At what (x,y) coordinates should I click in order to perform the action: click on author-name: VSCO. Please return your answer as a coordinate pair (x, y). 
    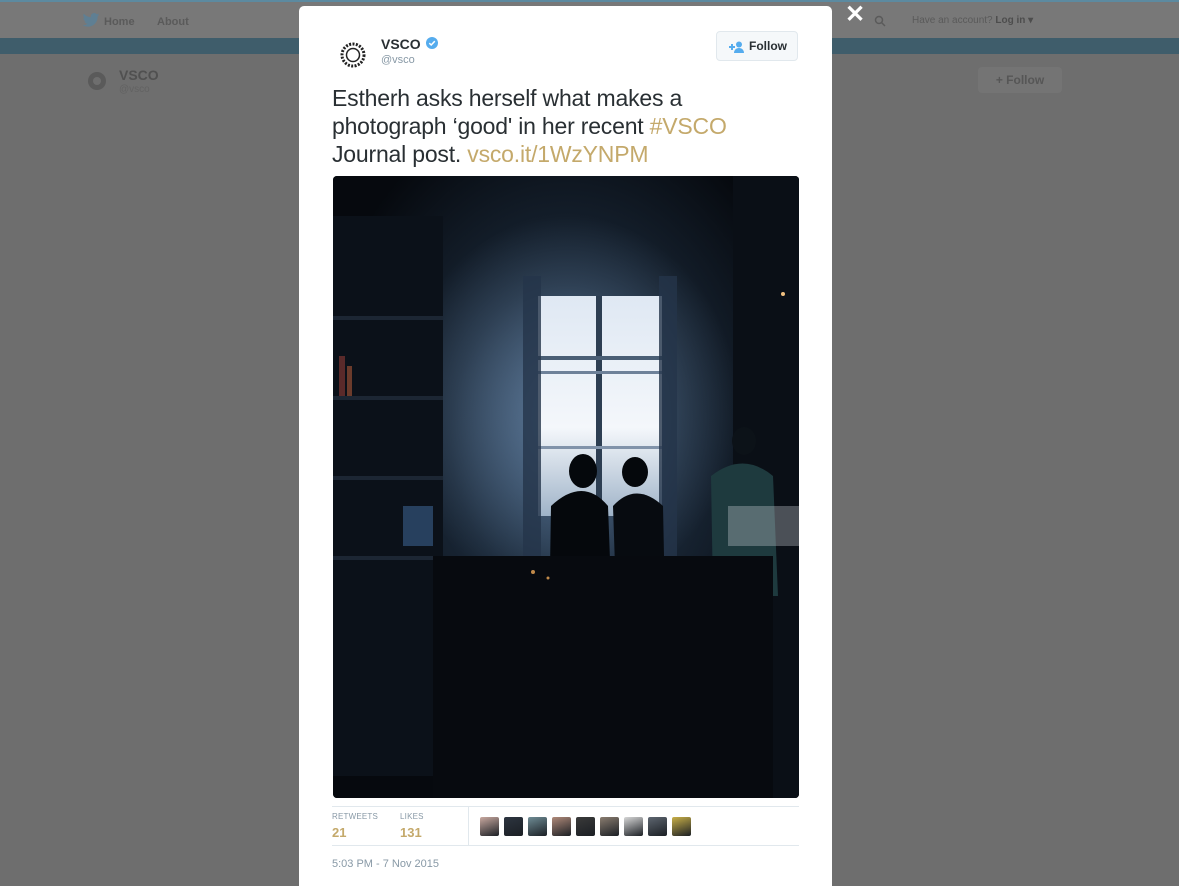
    Looking at the image, I should click on (401, 44).